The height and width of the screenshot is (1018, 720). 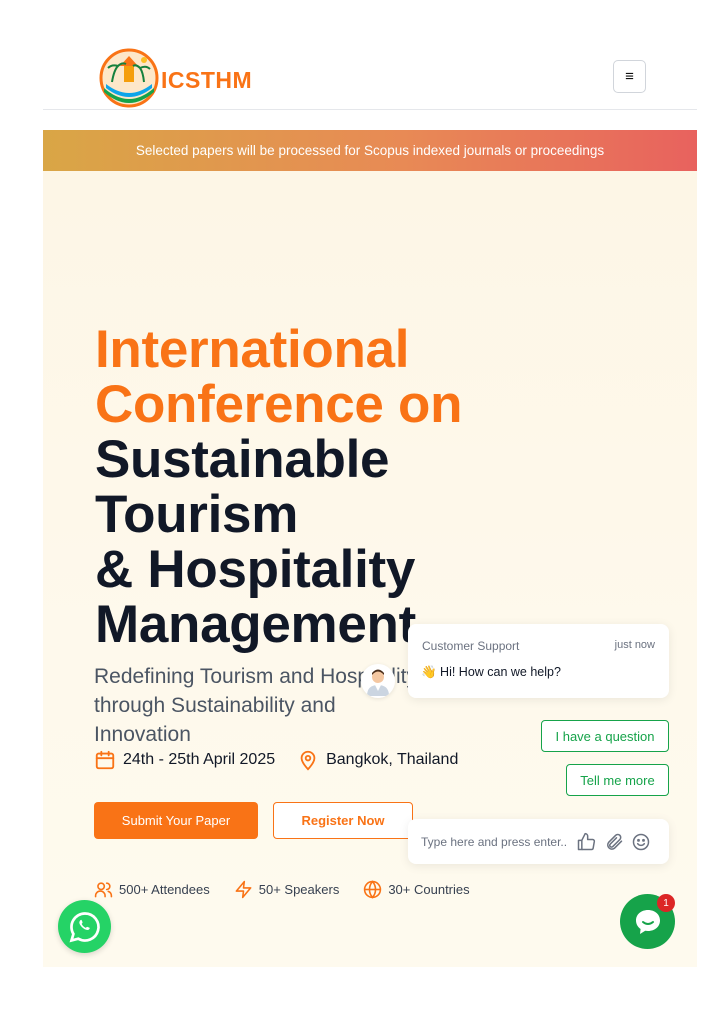 I want to click on lightning-icon, so click(x=243, y=889).